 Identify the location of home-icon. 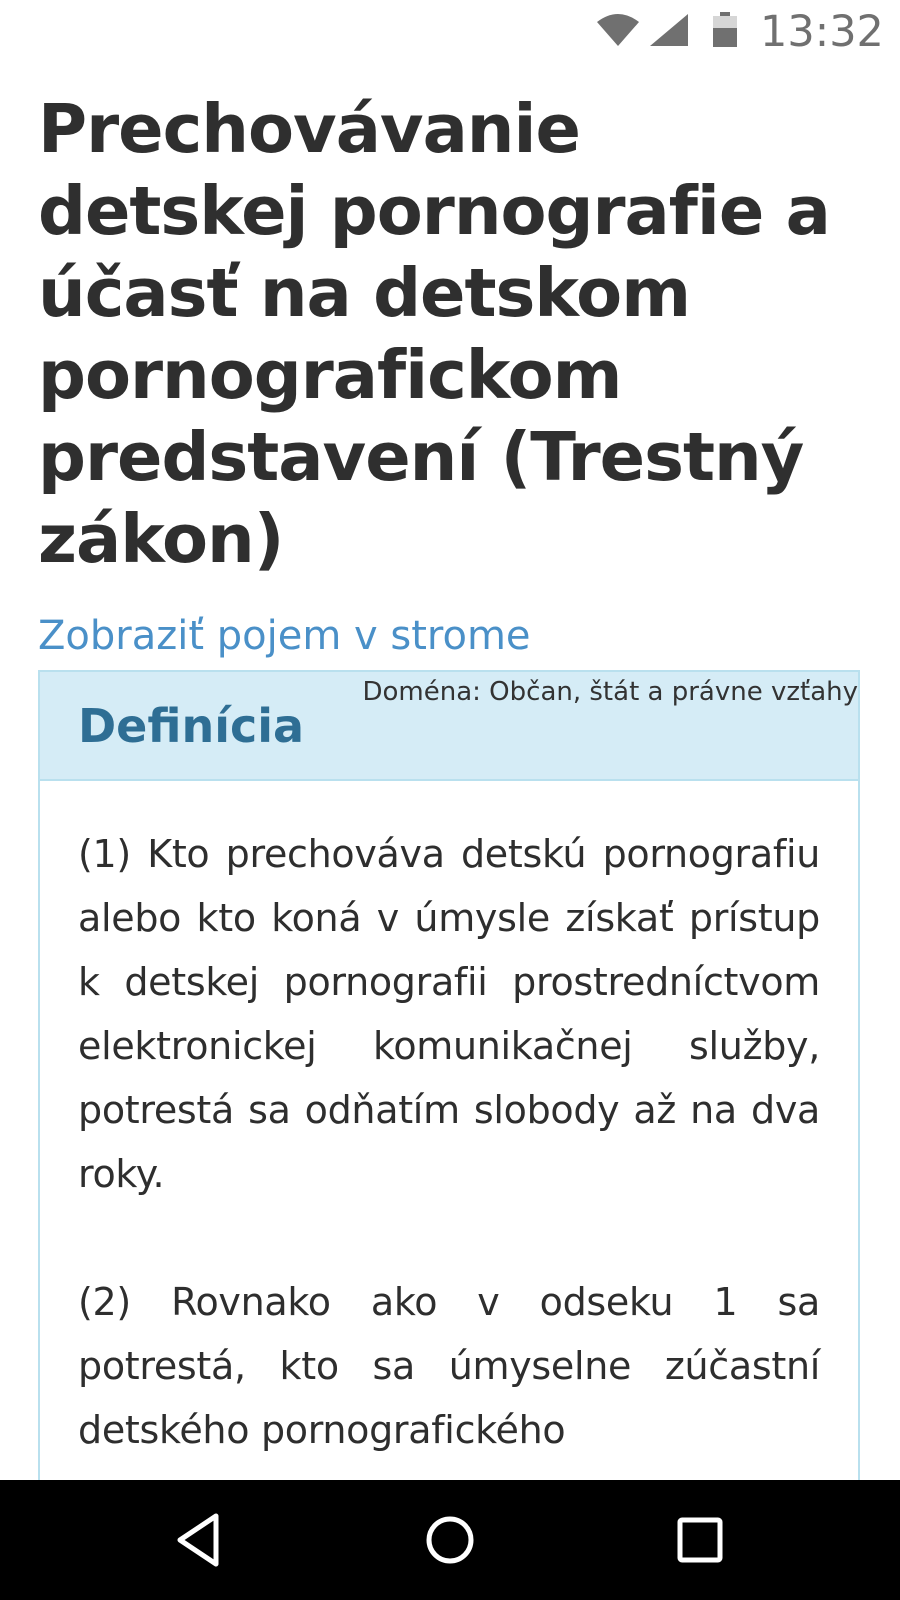
(450, 1540).